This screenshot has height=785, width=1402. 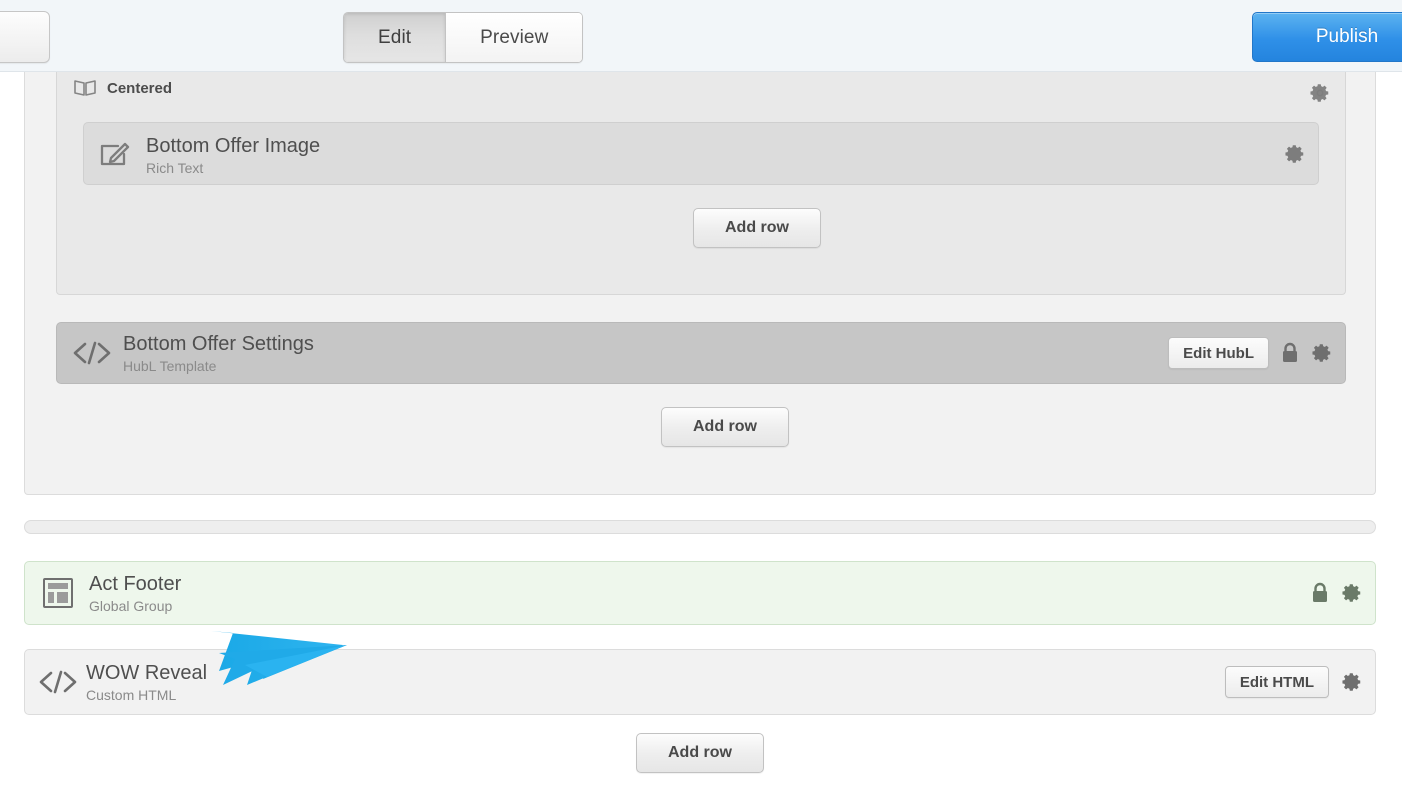 I want to click on module-row-act-footer: Act Footer Global Group, so click(x=700, y=593).